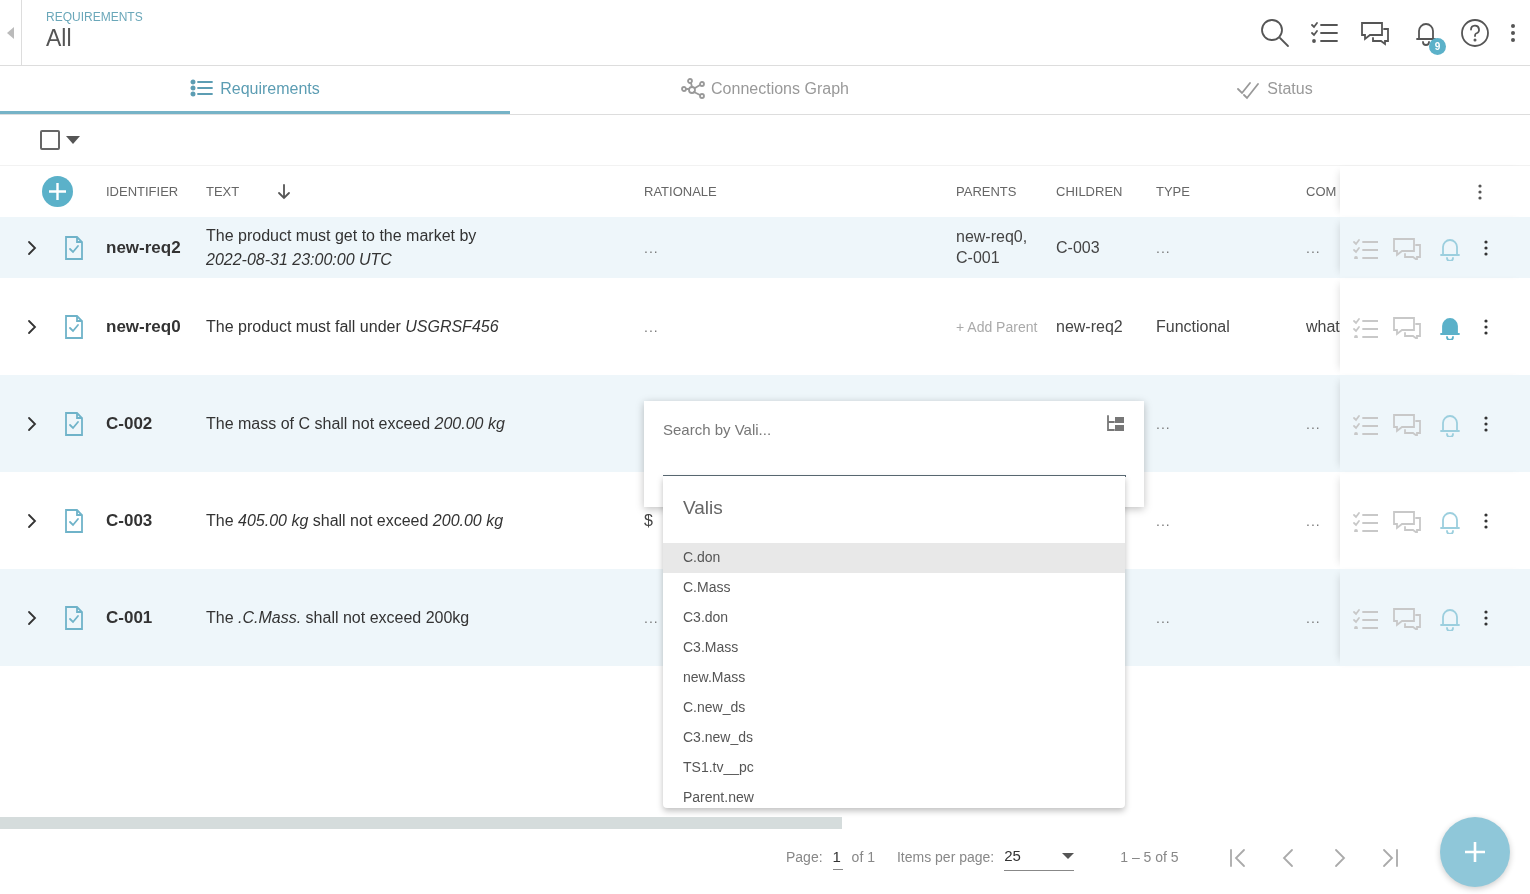 This screenshot has width=1530, height=894. What do you see at coordinates (680, 191) in the screenshot?
I see `column-header: RATIONALE` at bounding box center [680, 191].